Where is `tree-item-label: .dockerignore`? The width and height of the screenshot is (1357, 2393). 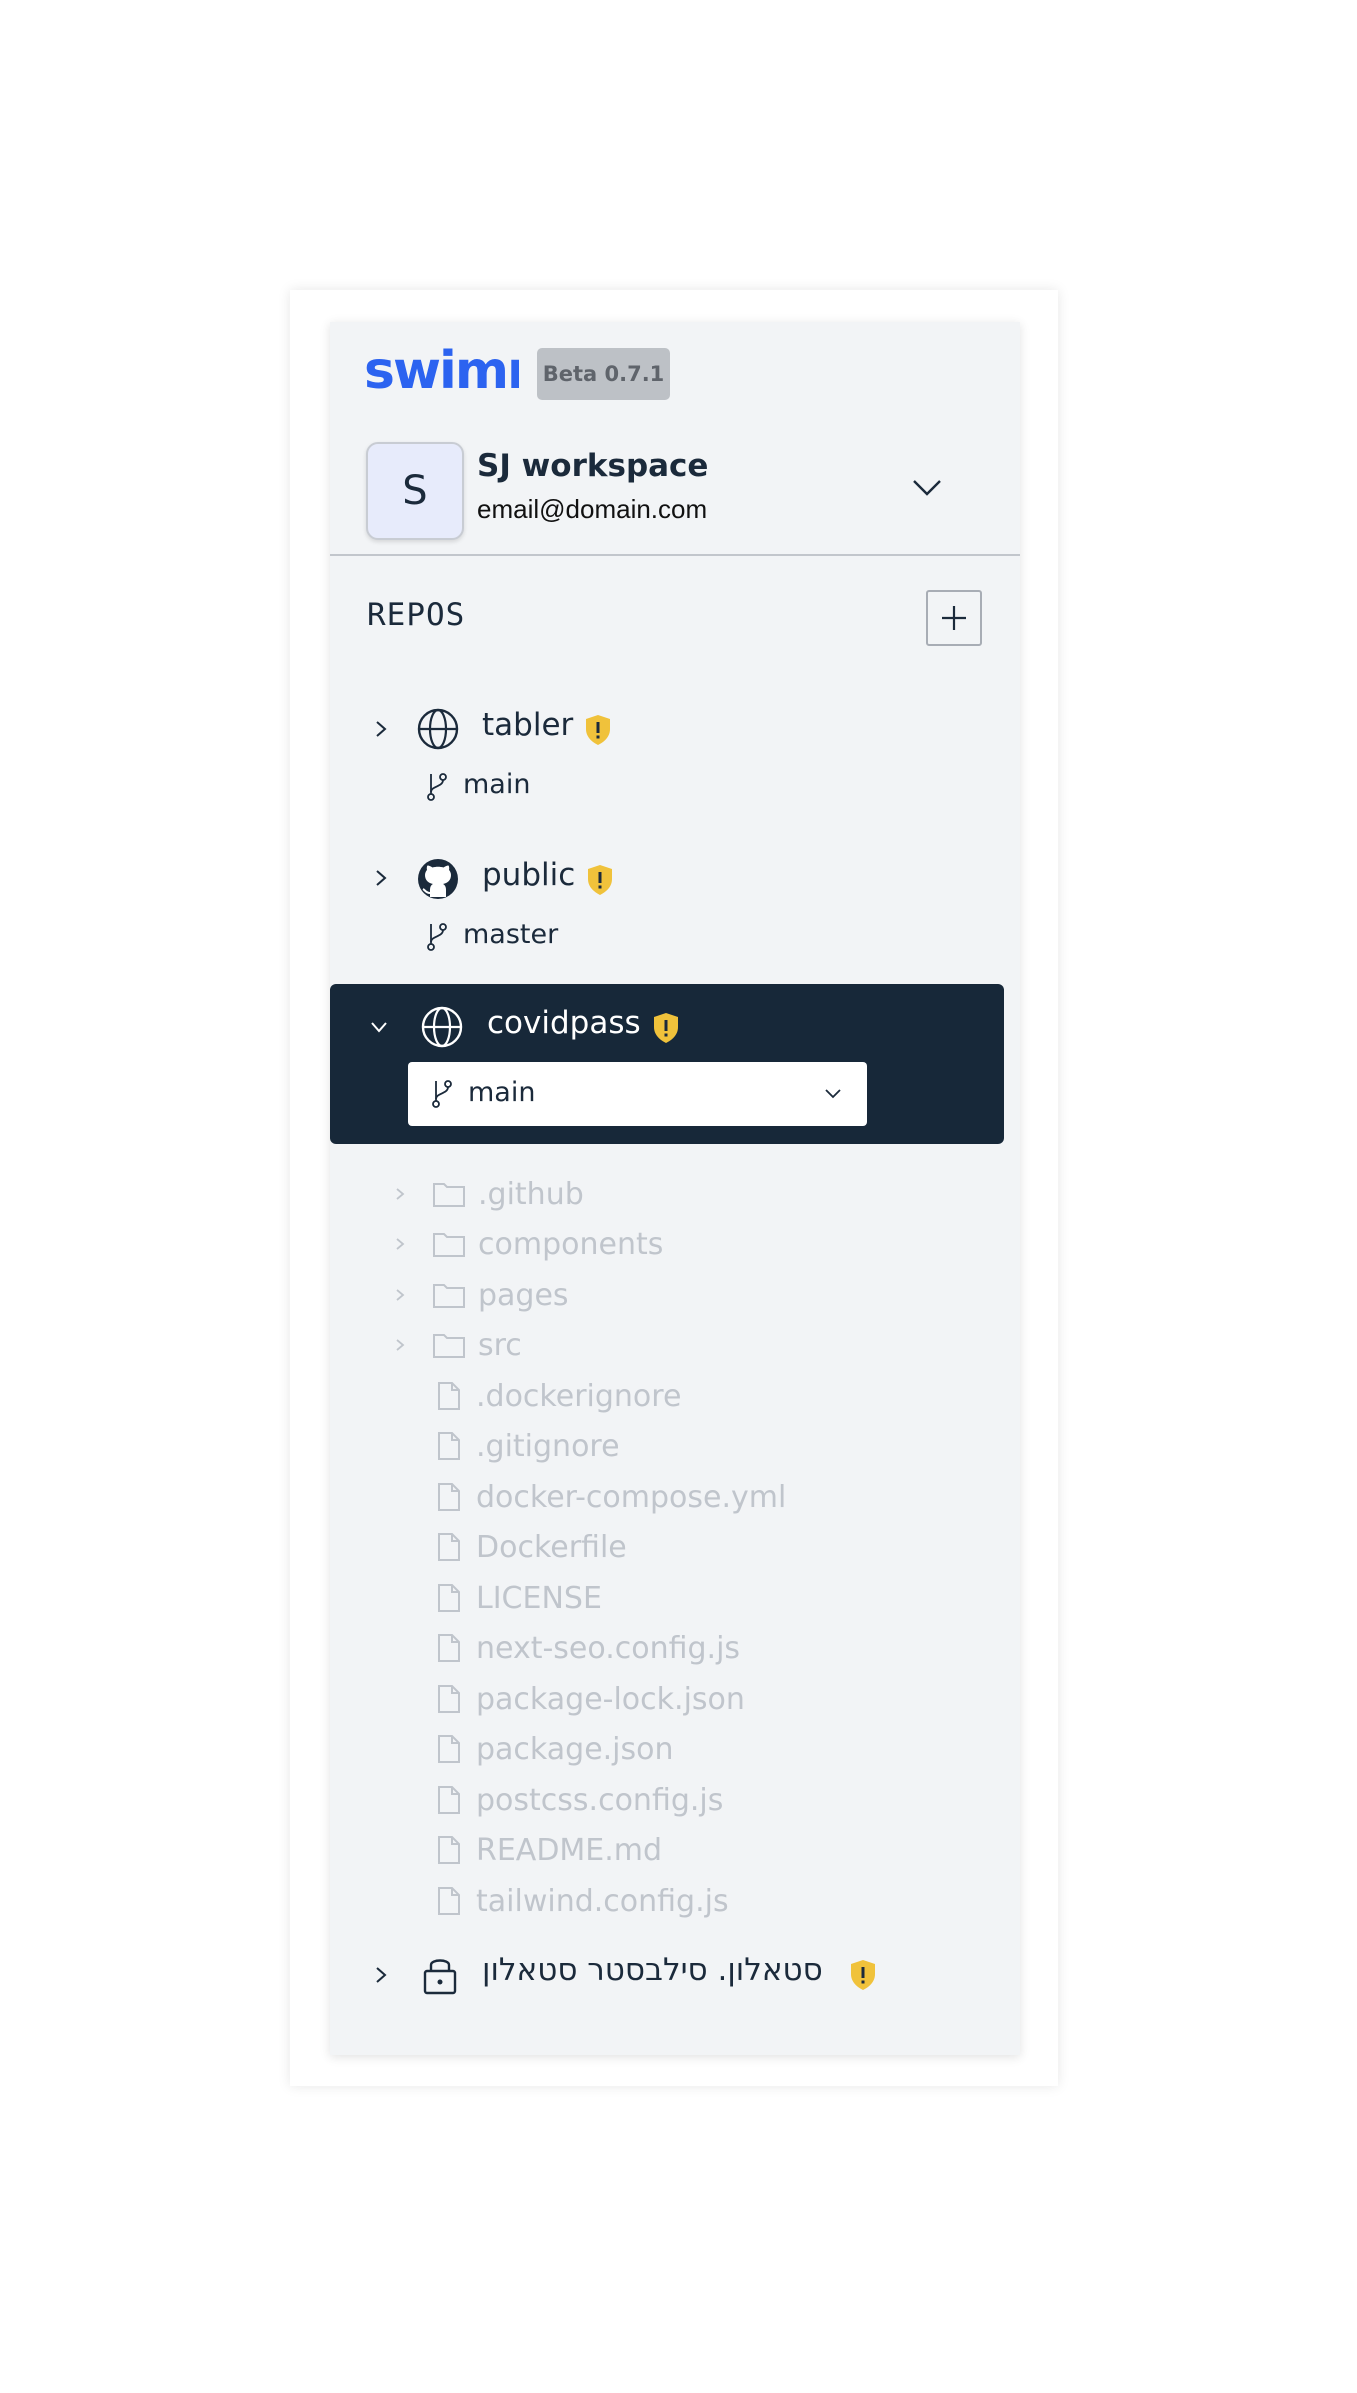 tree-item-label: .dockerignore is located at coordinates (579, 1396).